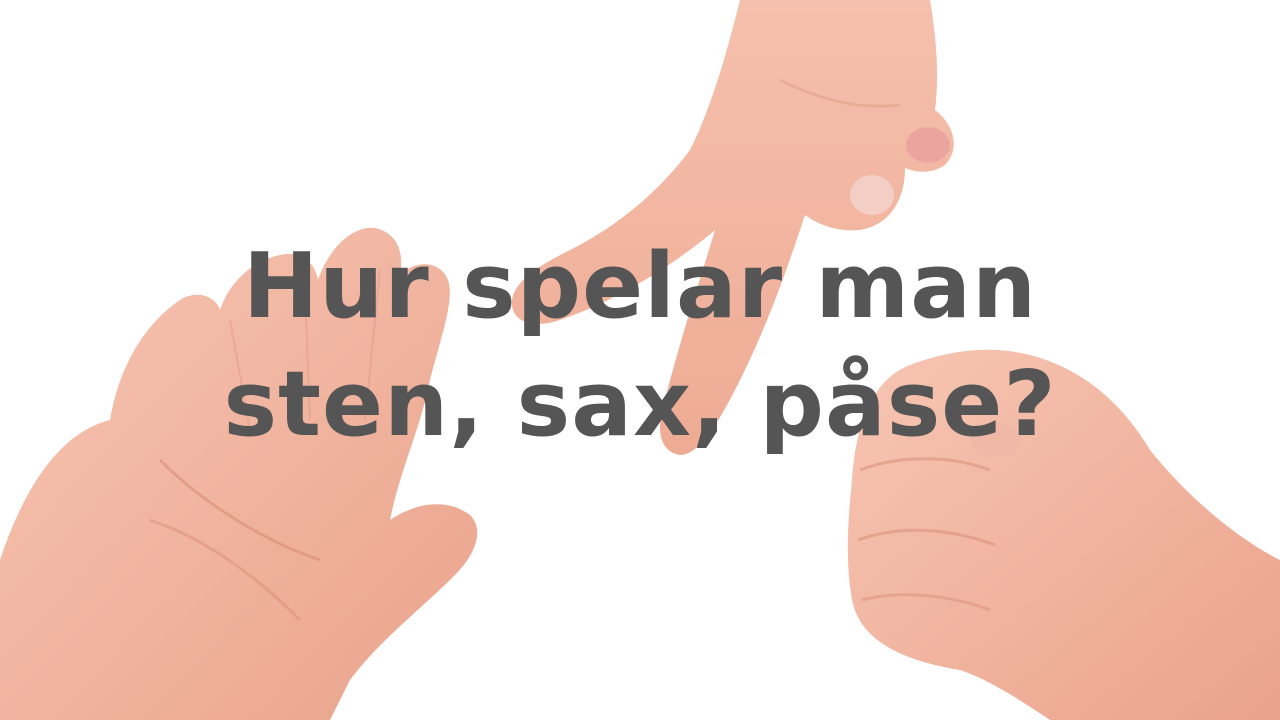 The width and height of the screenshot is (1280, 720). I want to click on headline-line-2: sten, sax, påse?, so click(640, 404).